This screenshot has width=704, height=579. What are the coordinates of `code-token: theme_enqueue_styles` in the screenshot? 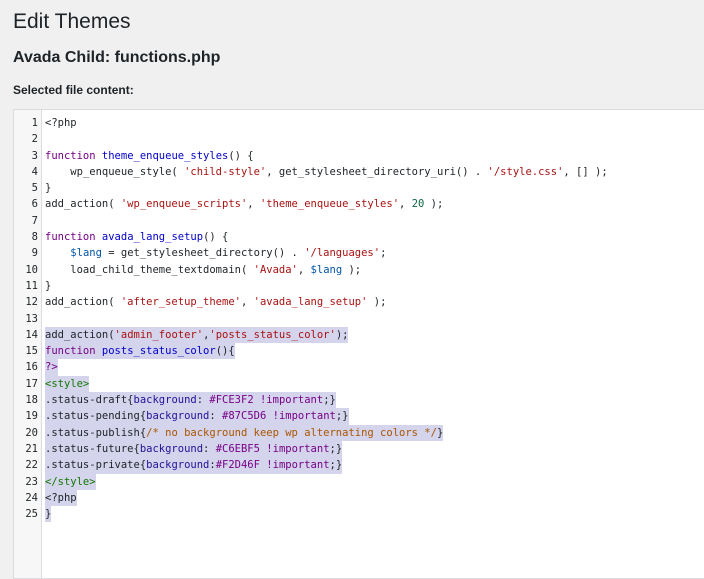 It's located at (165, 155).